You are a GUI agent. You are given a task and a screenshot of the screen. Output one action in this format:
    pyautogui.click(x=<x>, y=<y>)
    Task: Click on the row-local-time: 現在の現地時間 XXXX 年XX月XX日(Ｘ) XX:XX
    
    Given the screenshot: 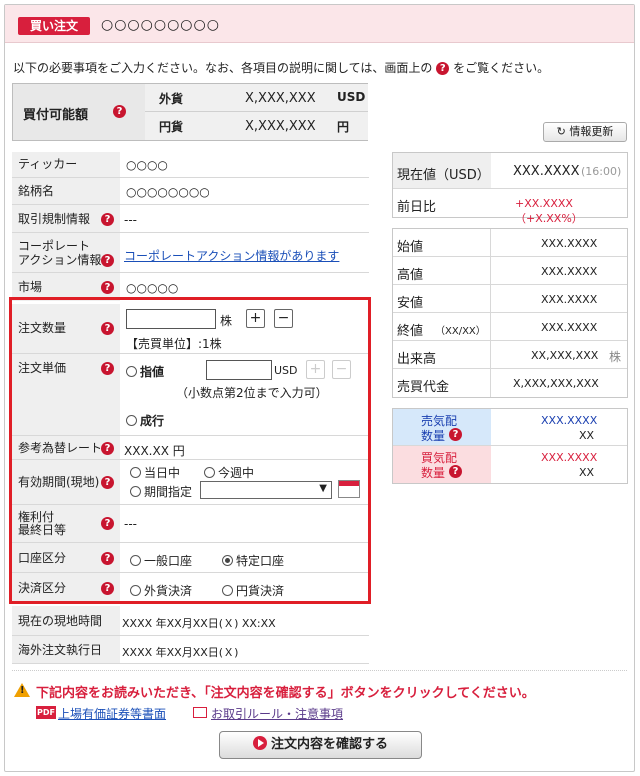 What is the action you would take?
    pyautogui.click(x=190, y=621)
    